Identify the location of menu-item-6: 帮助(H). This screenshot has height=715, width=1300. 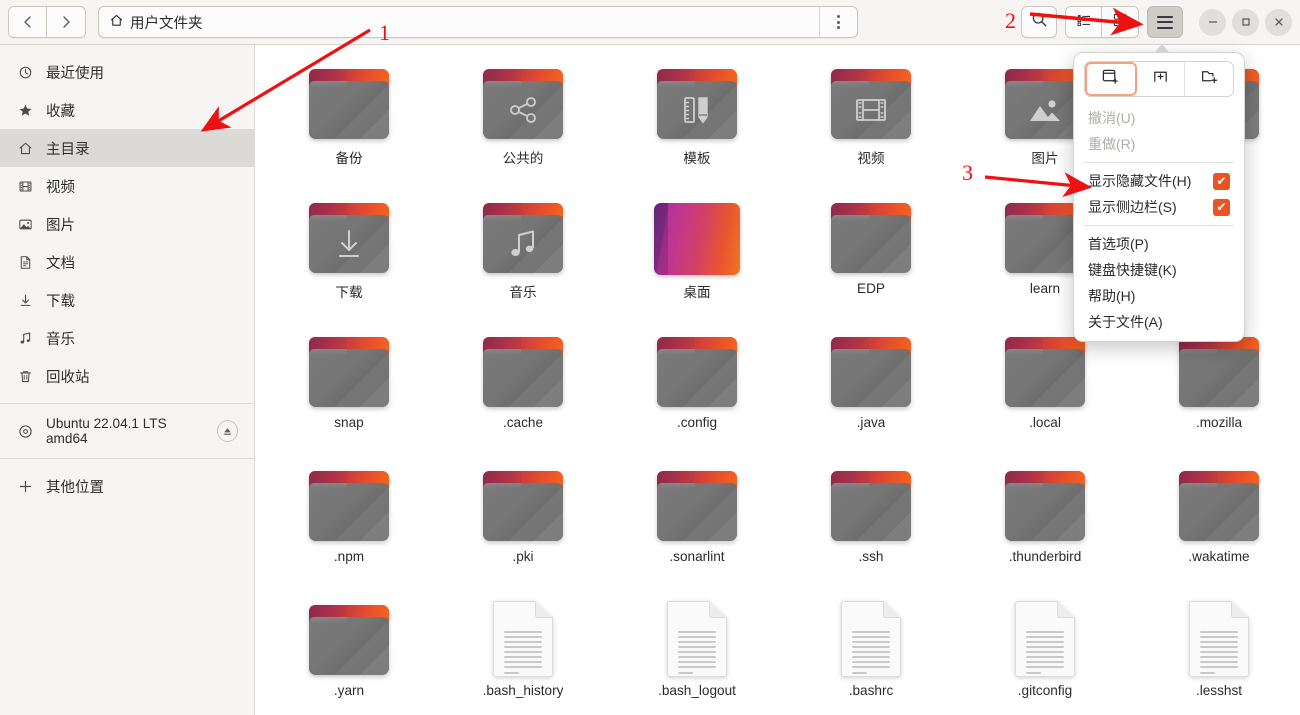
(1159, 296).